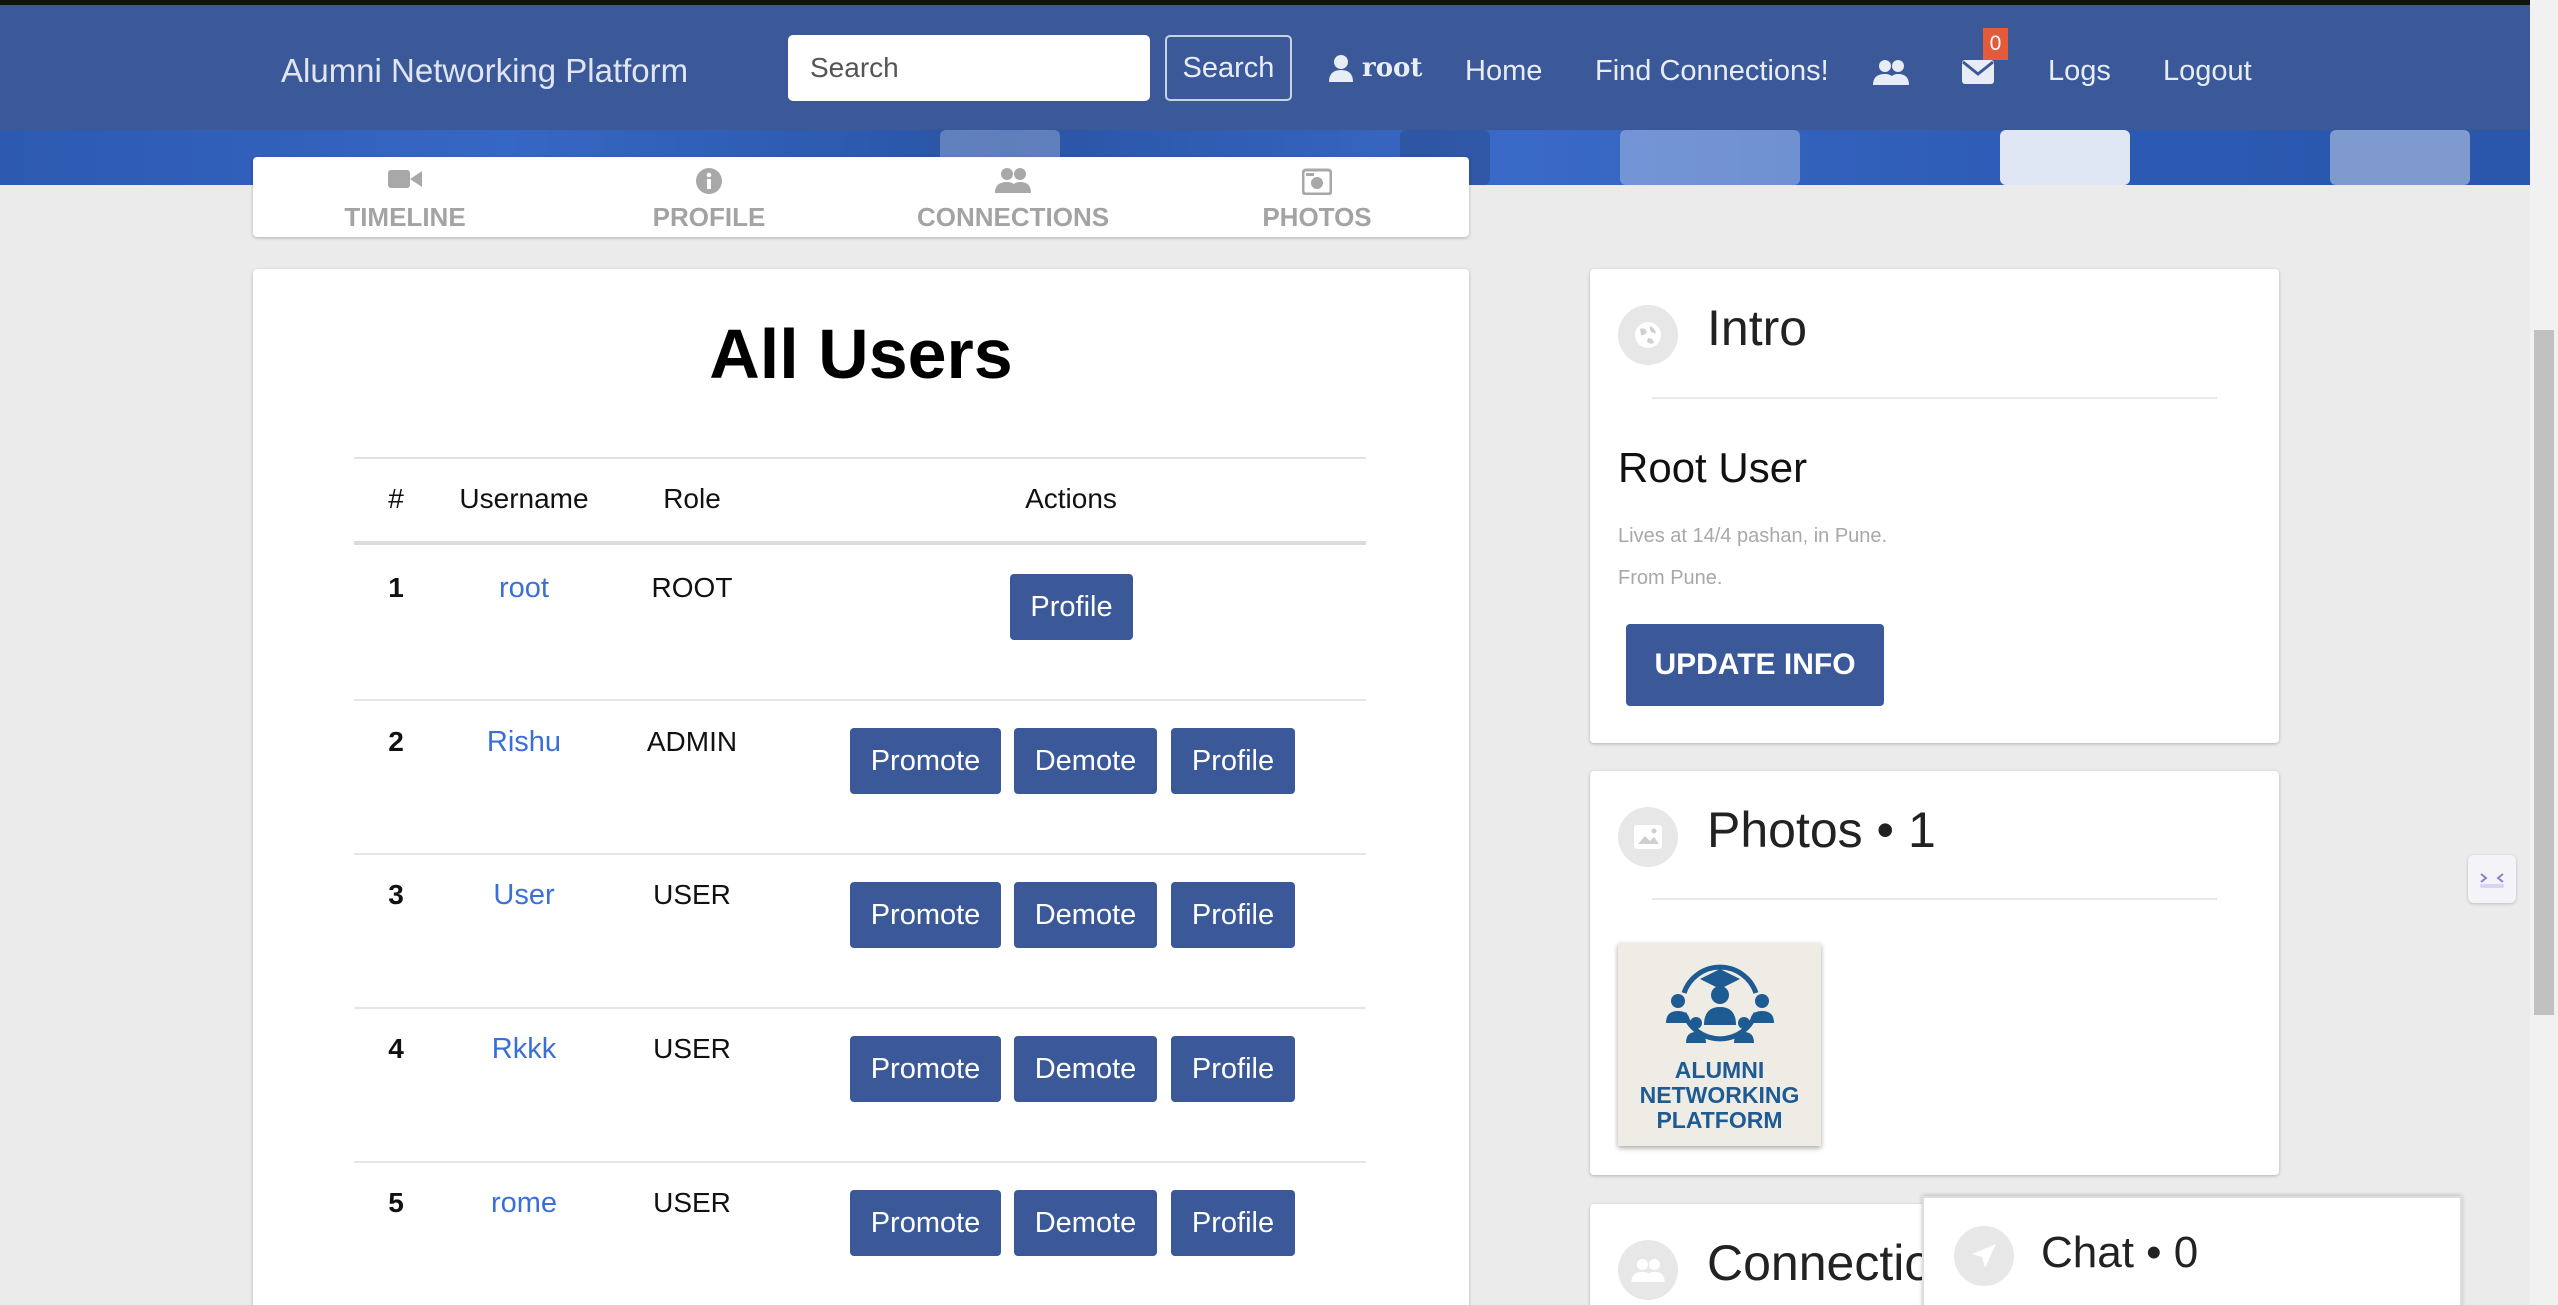 The width and height of the screenshot is (2558, 1305). I want to click on tab-label: TIMELINE, so click(405, 217).